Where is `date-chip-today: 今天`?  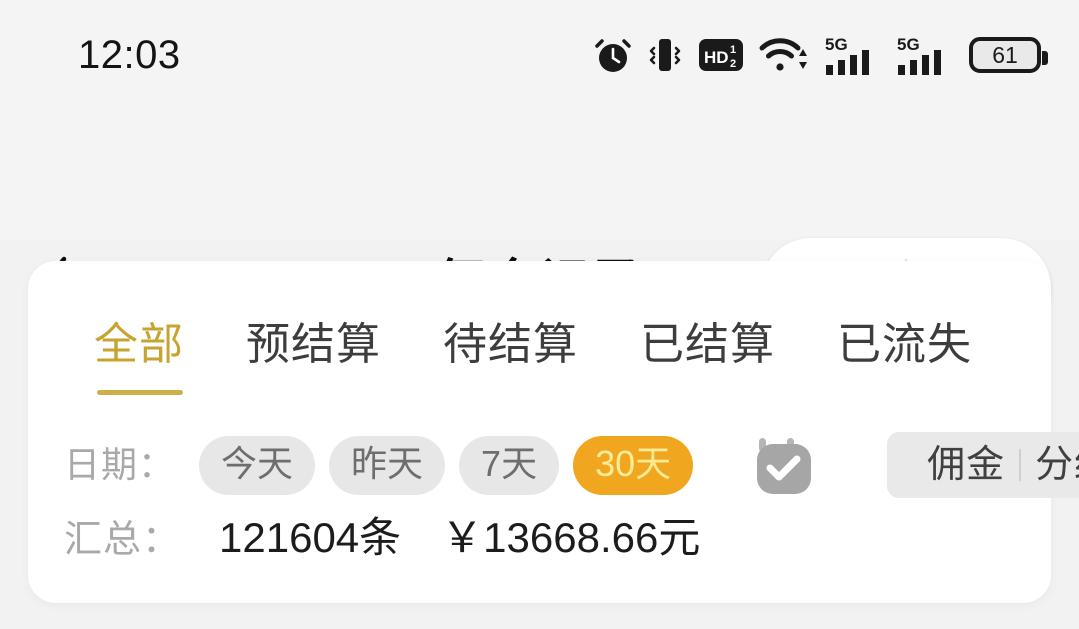
date-chip-today: 今天 is located at coordinates (257, 465).